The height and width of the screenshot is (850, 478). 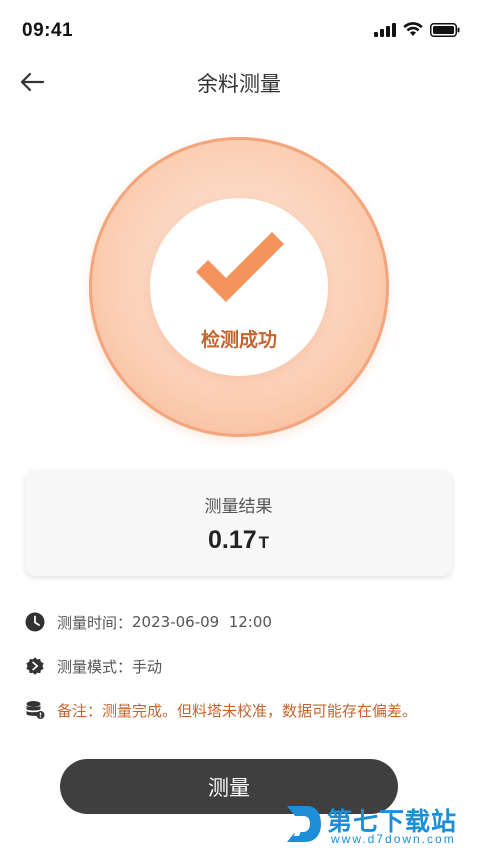 What do you see at coordinates (240, 267) in the screenshot?
I see `check-icon` at bounding box center [240, 267].